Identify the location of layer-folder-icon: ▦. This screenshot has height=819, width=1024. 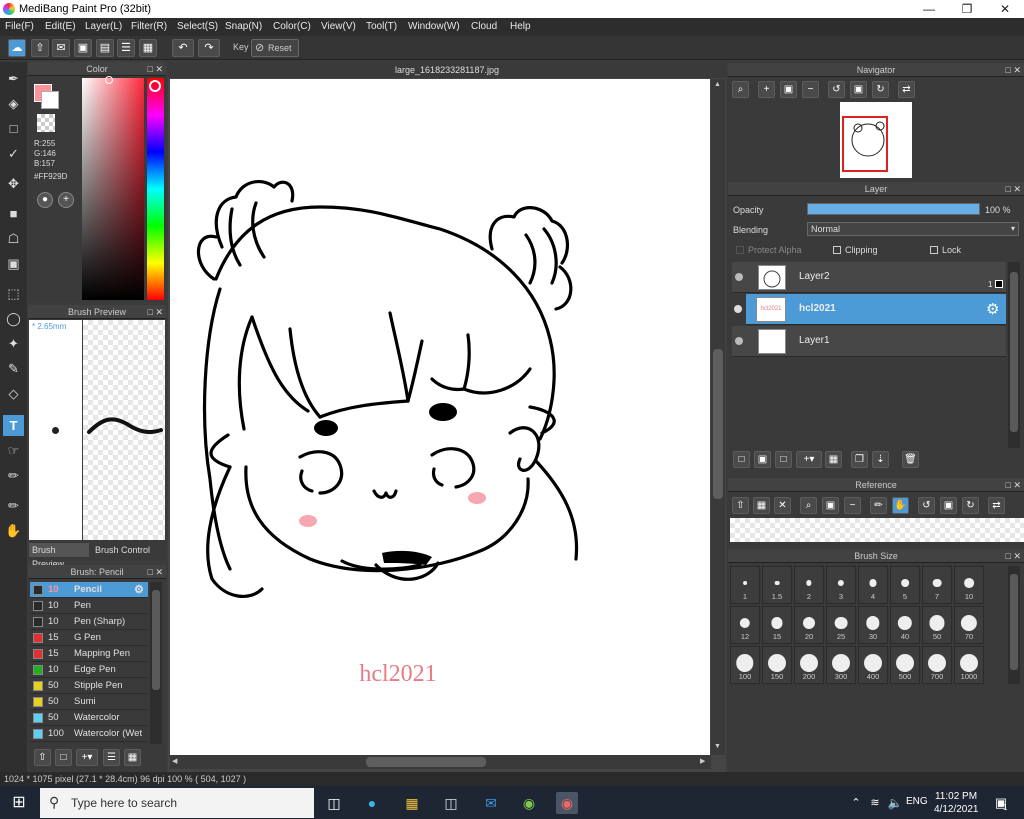
(833, 459).